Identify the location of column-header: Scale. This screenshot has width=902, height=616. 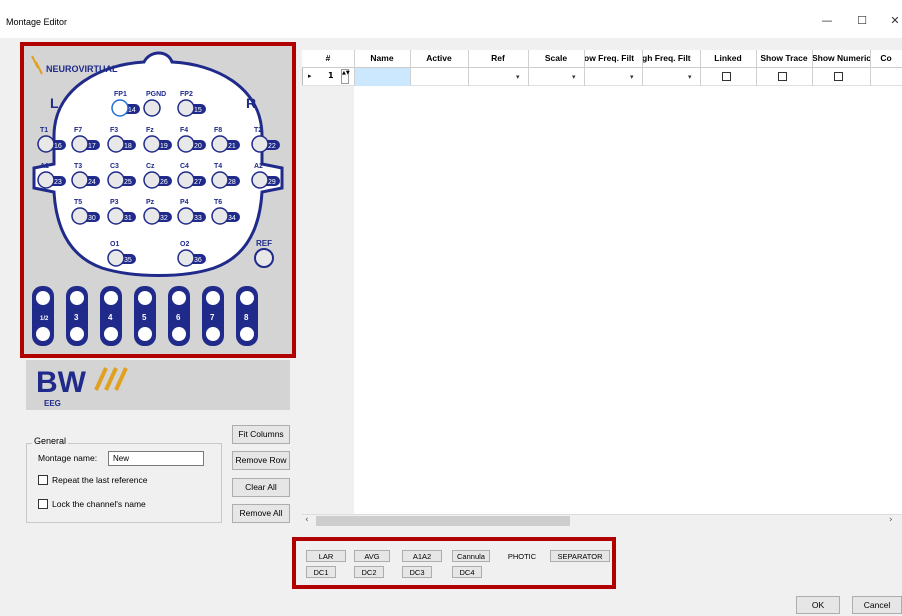
(556, 58).